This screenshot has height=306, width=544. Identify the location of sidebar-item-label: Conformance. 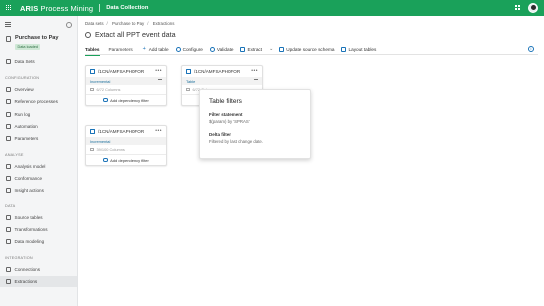
(28, 178).